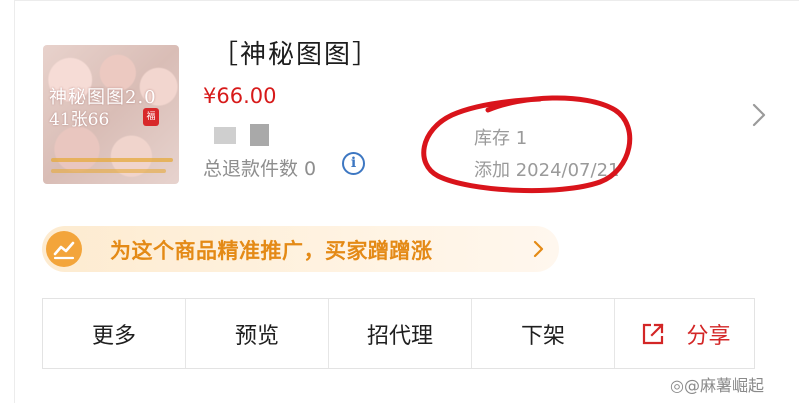  I want to click on card-left-border, so click(14, 201).